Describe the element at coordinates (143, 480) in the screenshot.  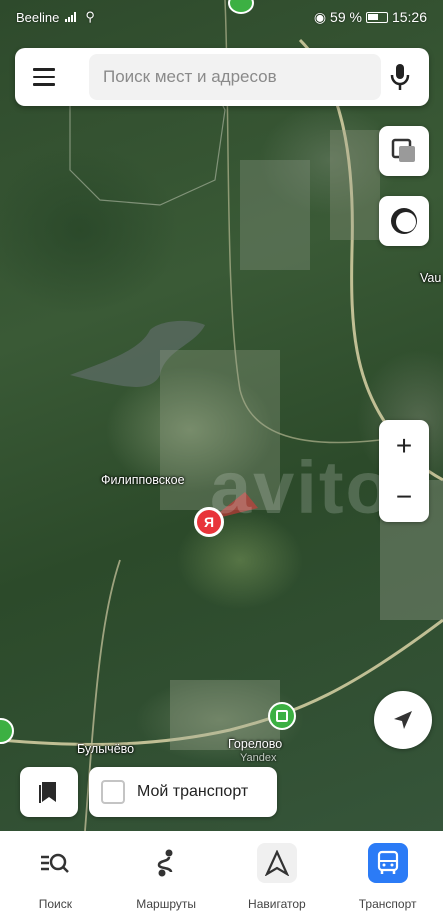
I see `place-label-filippovskoe: Филипповское` at that location.